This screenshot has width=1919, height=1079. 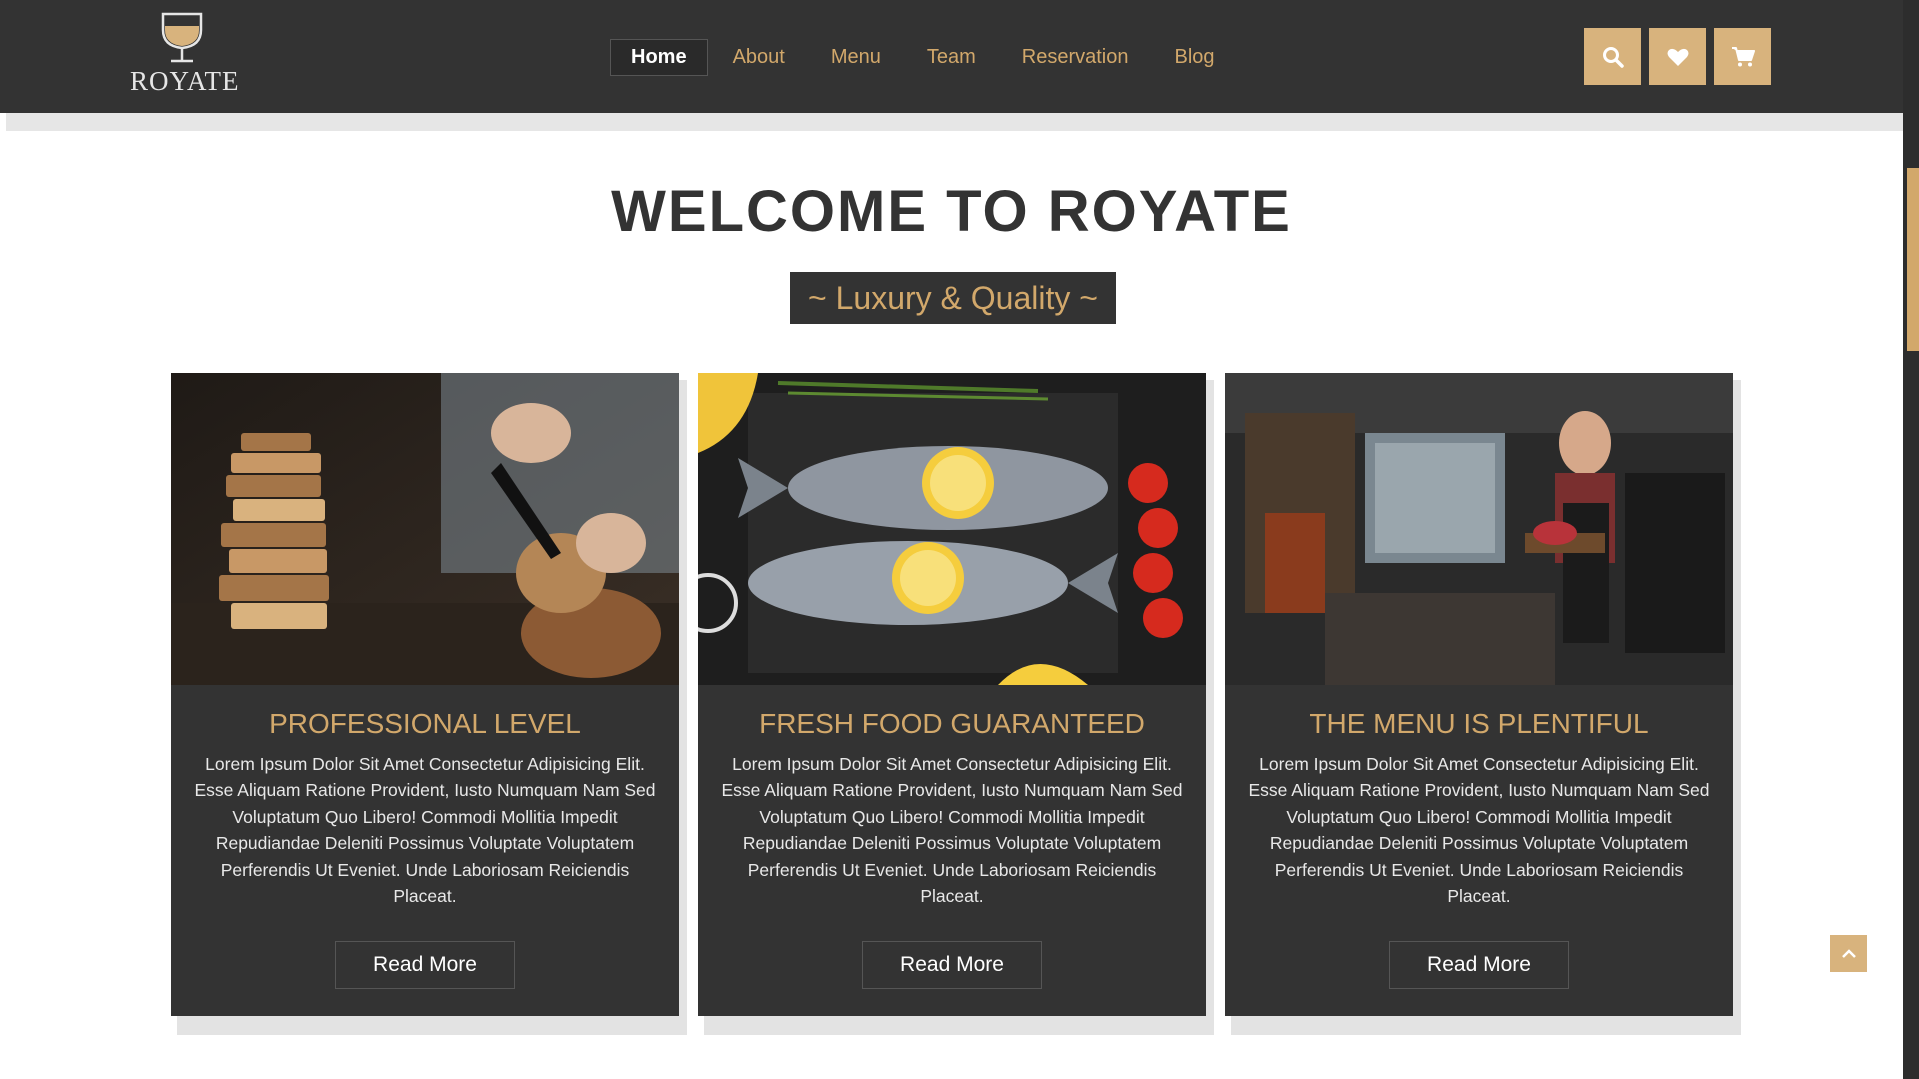 What do you see at coordinates (185, 81) in the screenshot?
I see `brand-name: ROYATE` at bounding box center [185, 81].